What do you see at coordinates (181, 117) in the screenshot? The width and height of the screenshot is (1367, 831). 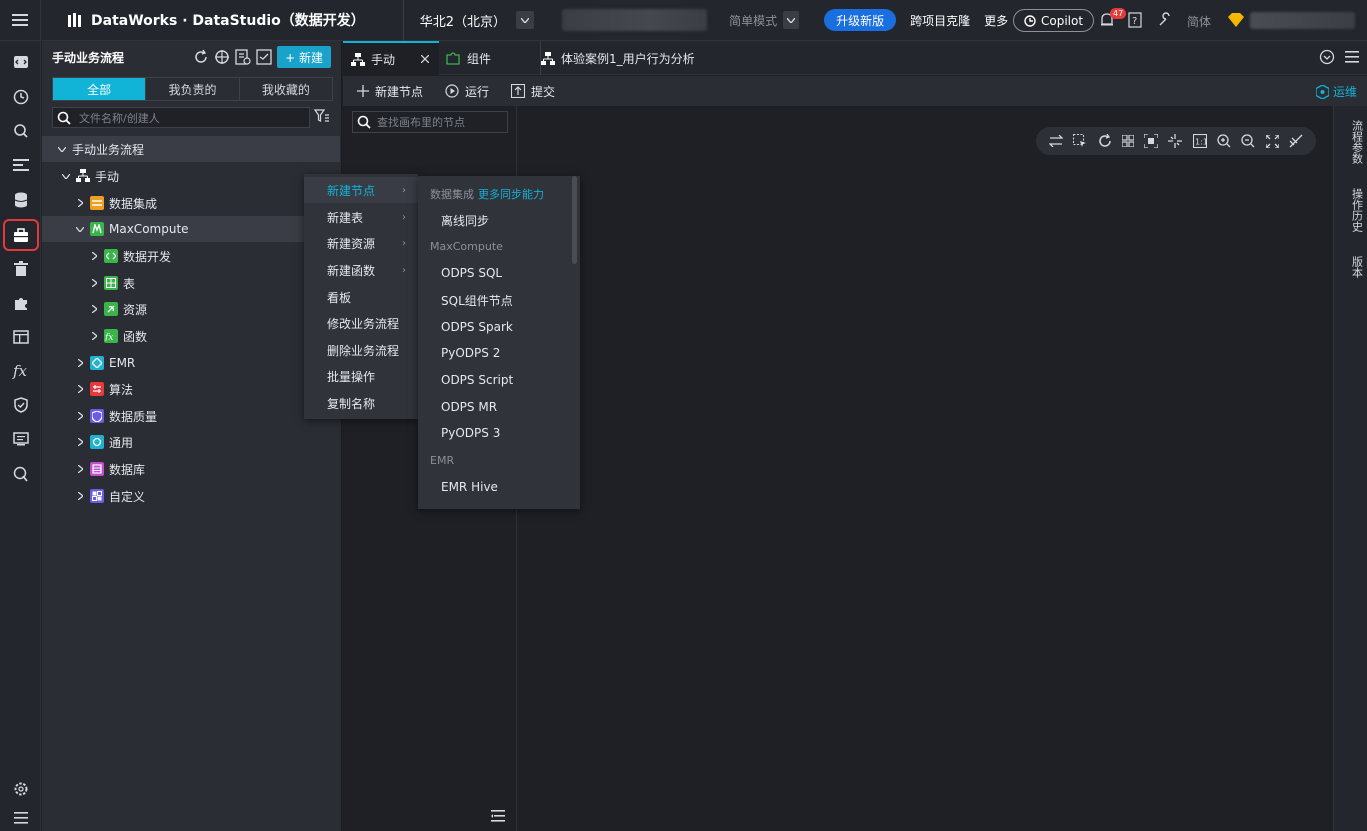 I see `tree-search-input: 文件名称/创建人` at bounding box center [181, 117].